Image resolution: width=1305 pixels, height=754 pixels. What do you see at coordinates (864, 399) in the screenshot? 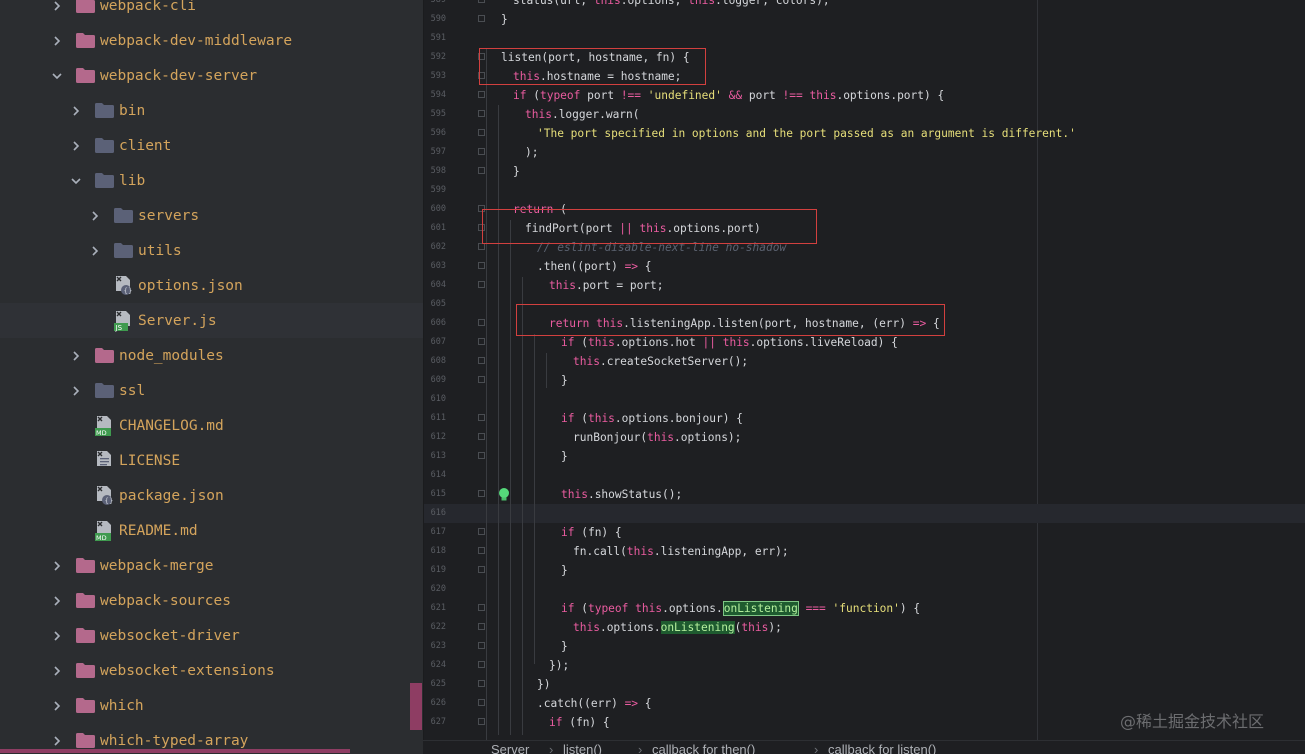
I see `code-line: 610` at bounding box center [864, 399].